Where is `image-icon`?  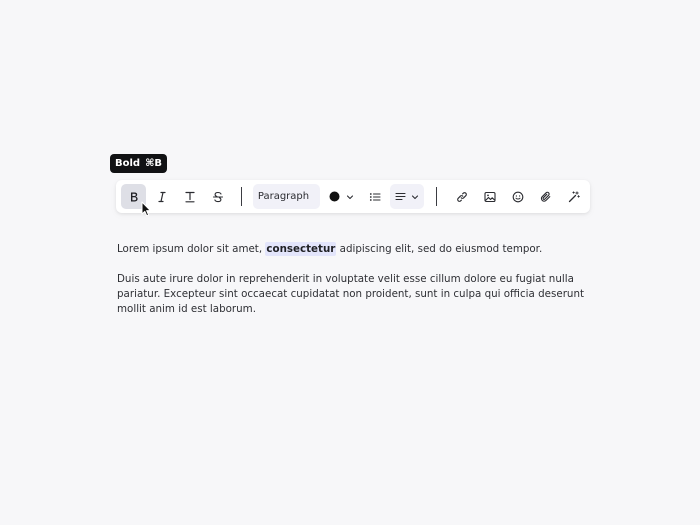 image-icon is located at coordinates (489, 196).